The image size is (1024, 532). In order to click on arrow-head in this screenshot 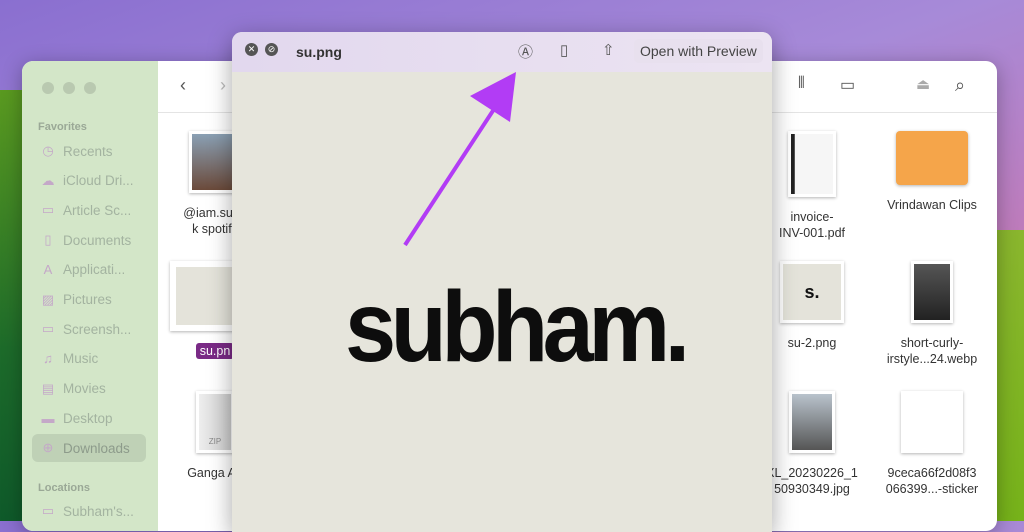, I will do `click(493, 97)`.